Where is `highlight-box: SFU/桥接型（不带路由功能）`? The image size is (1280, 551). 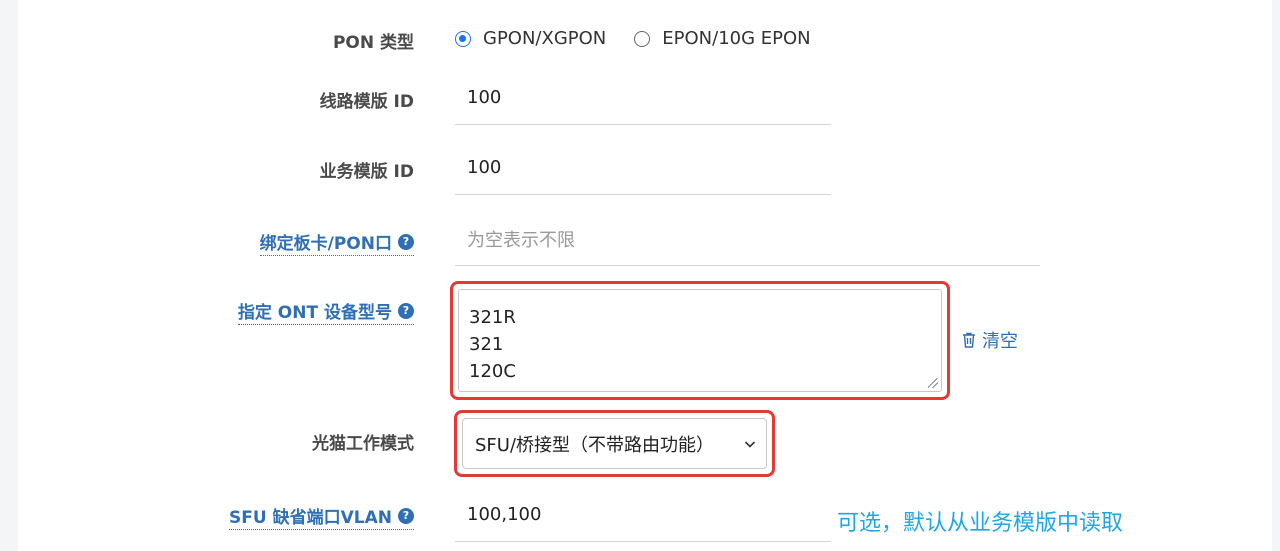
highlight-box: SFU/桥接型（不带路由功能） is located at coordinates (614, 443).